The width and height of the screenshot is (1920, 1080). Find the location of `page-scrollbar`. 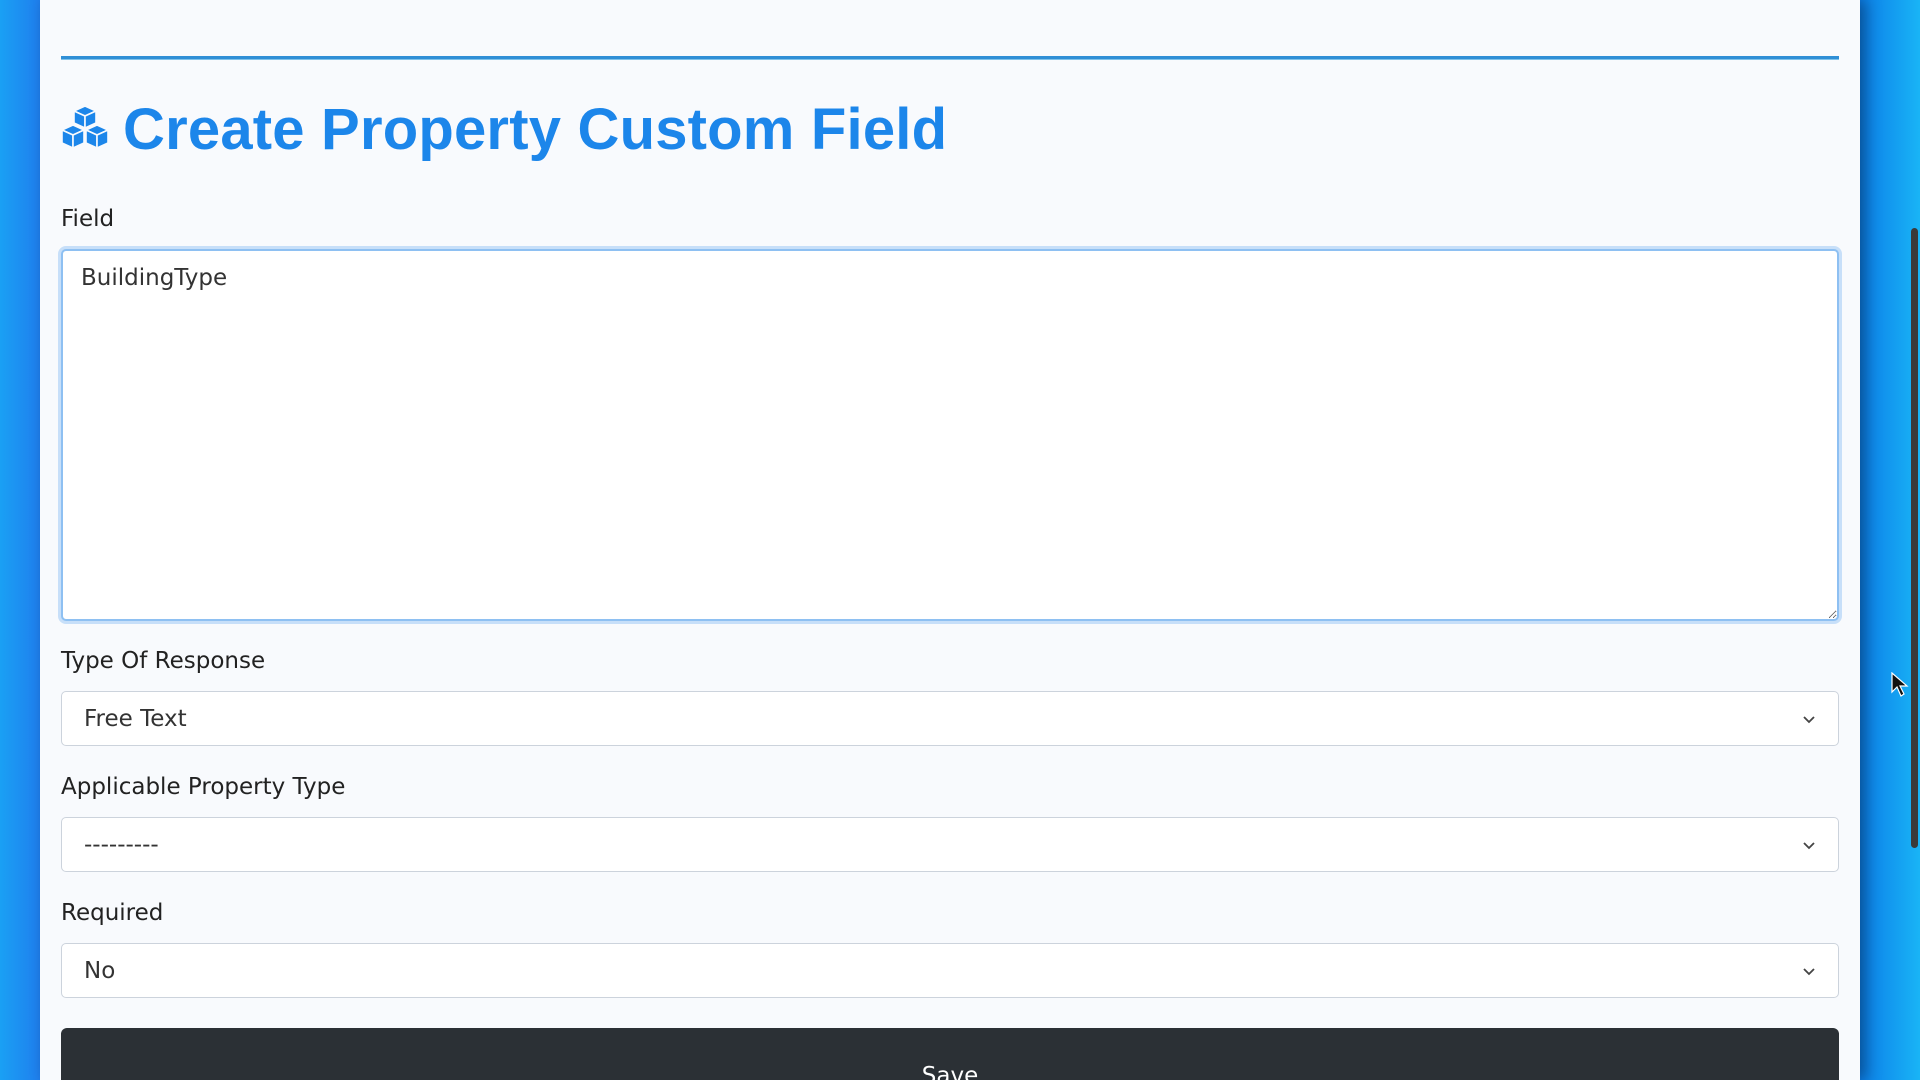

page-scrollbar is located at coordinates (1914, 538).